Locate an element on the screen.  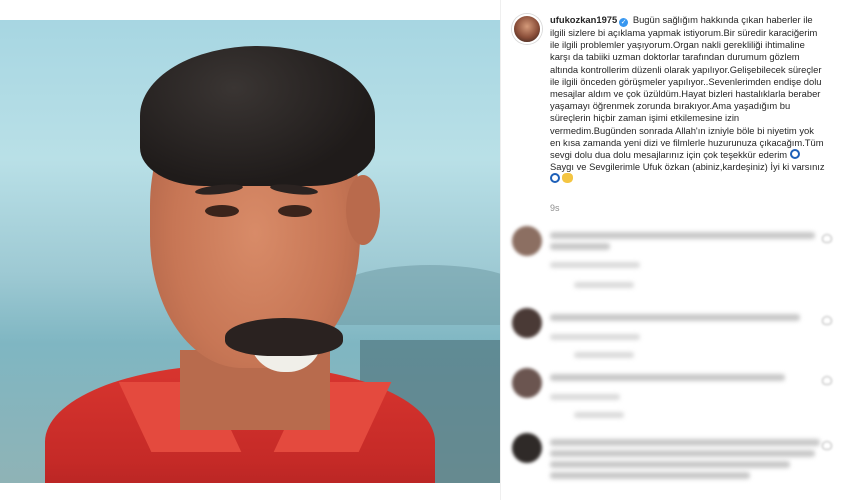
hair is located at coordinates (257, 116).